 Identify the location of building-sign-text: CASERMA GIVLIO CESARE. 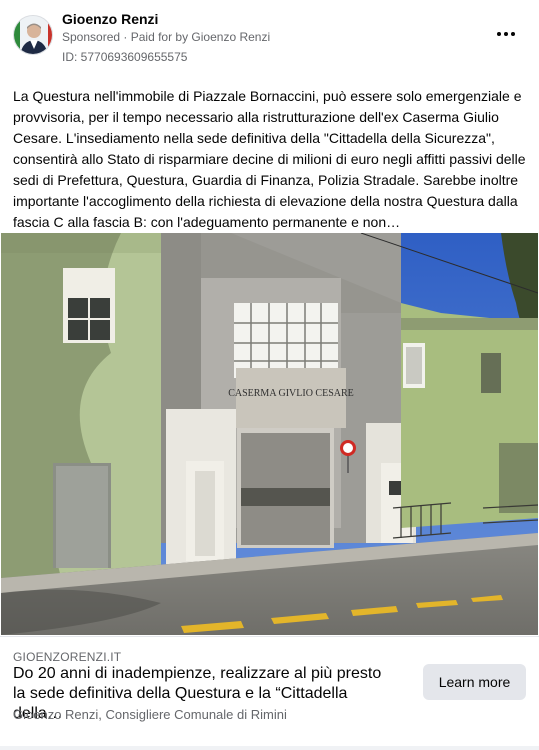
(291, 393).